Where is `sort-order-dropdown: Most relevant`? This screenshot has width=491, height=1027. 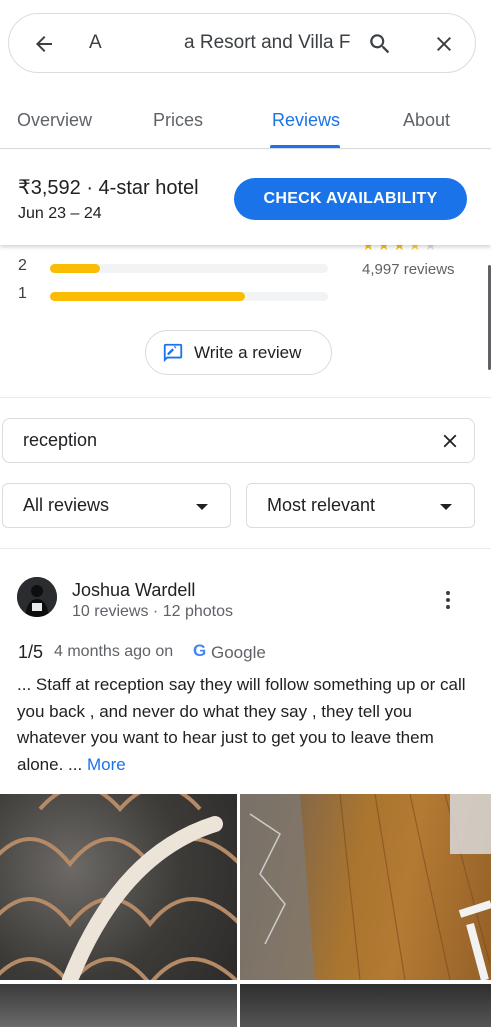 sort-order-dropdown: Most relevant is located at coordinates (360, 505).